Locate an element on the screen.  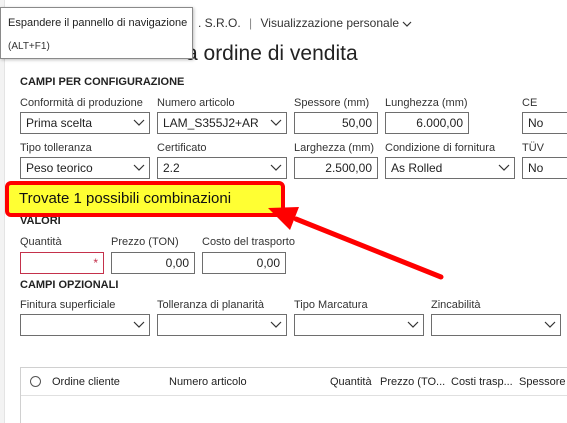
select-all-radio is located at coordinates (35, 381).